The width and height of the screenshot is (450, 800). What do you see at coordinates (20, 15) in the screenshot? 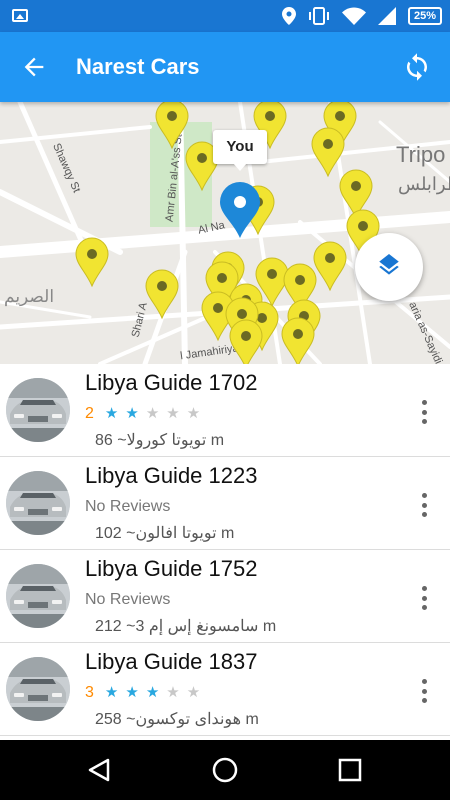
I see `image-icon` at bounding box center [20, 15].